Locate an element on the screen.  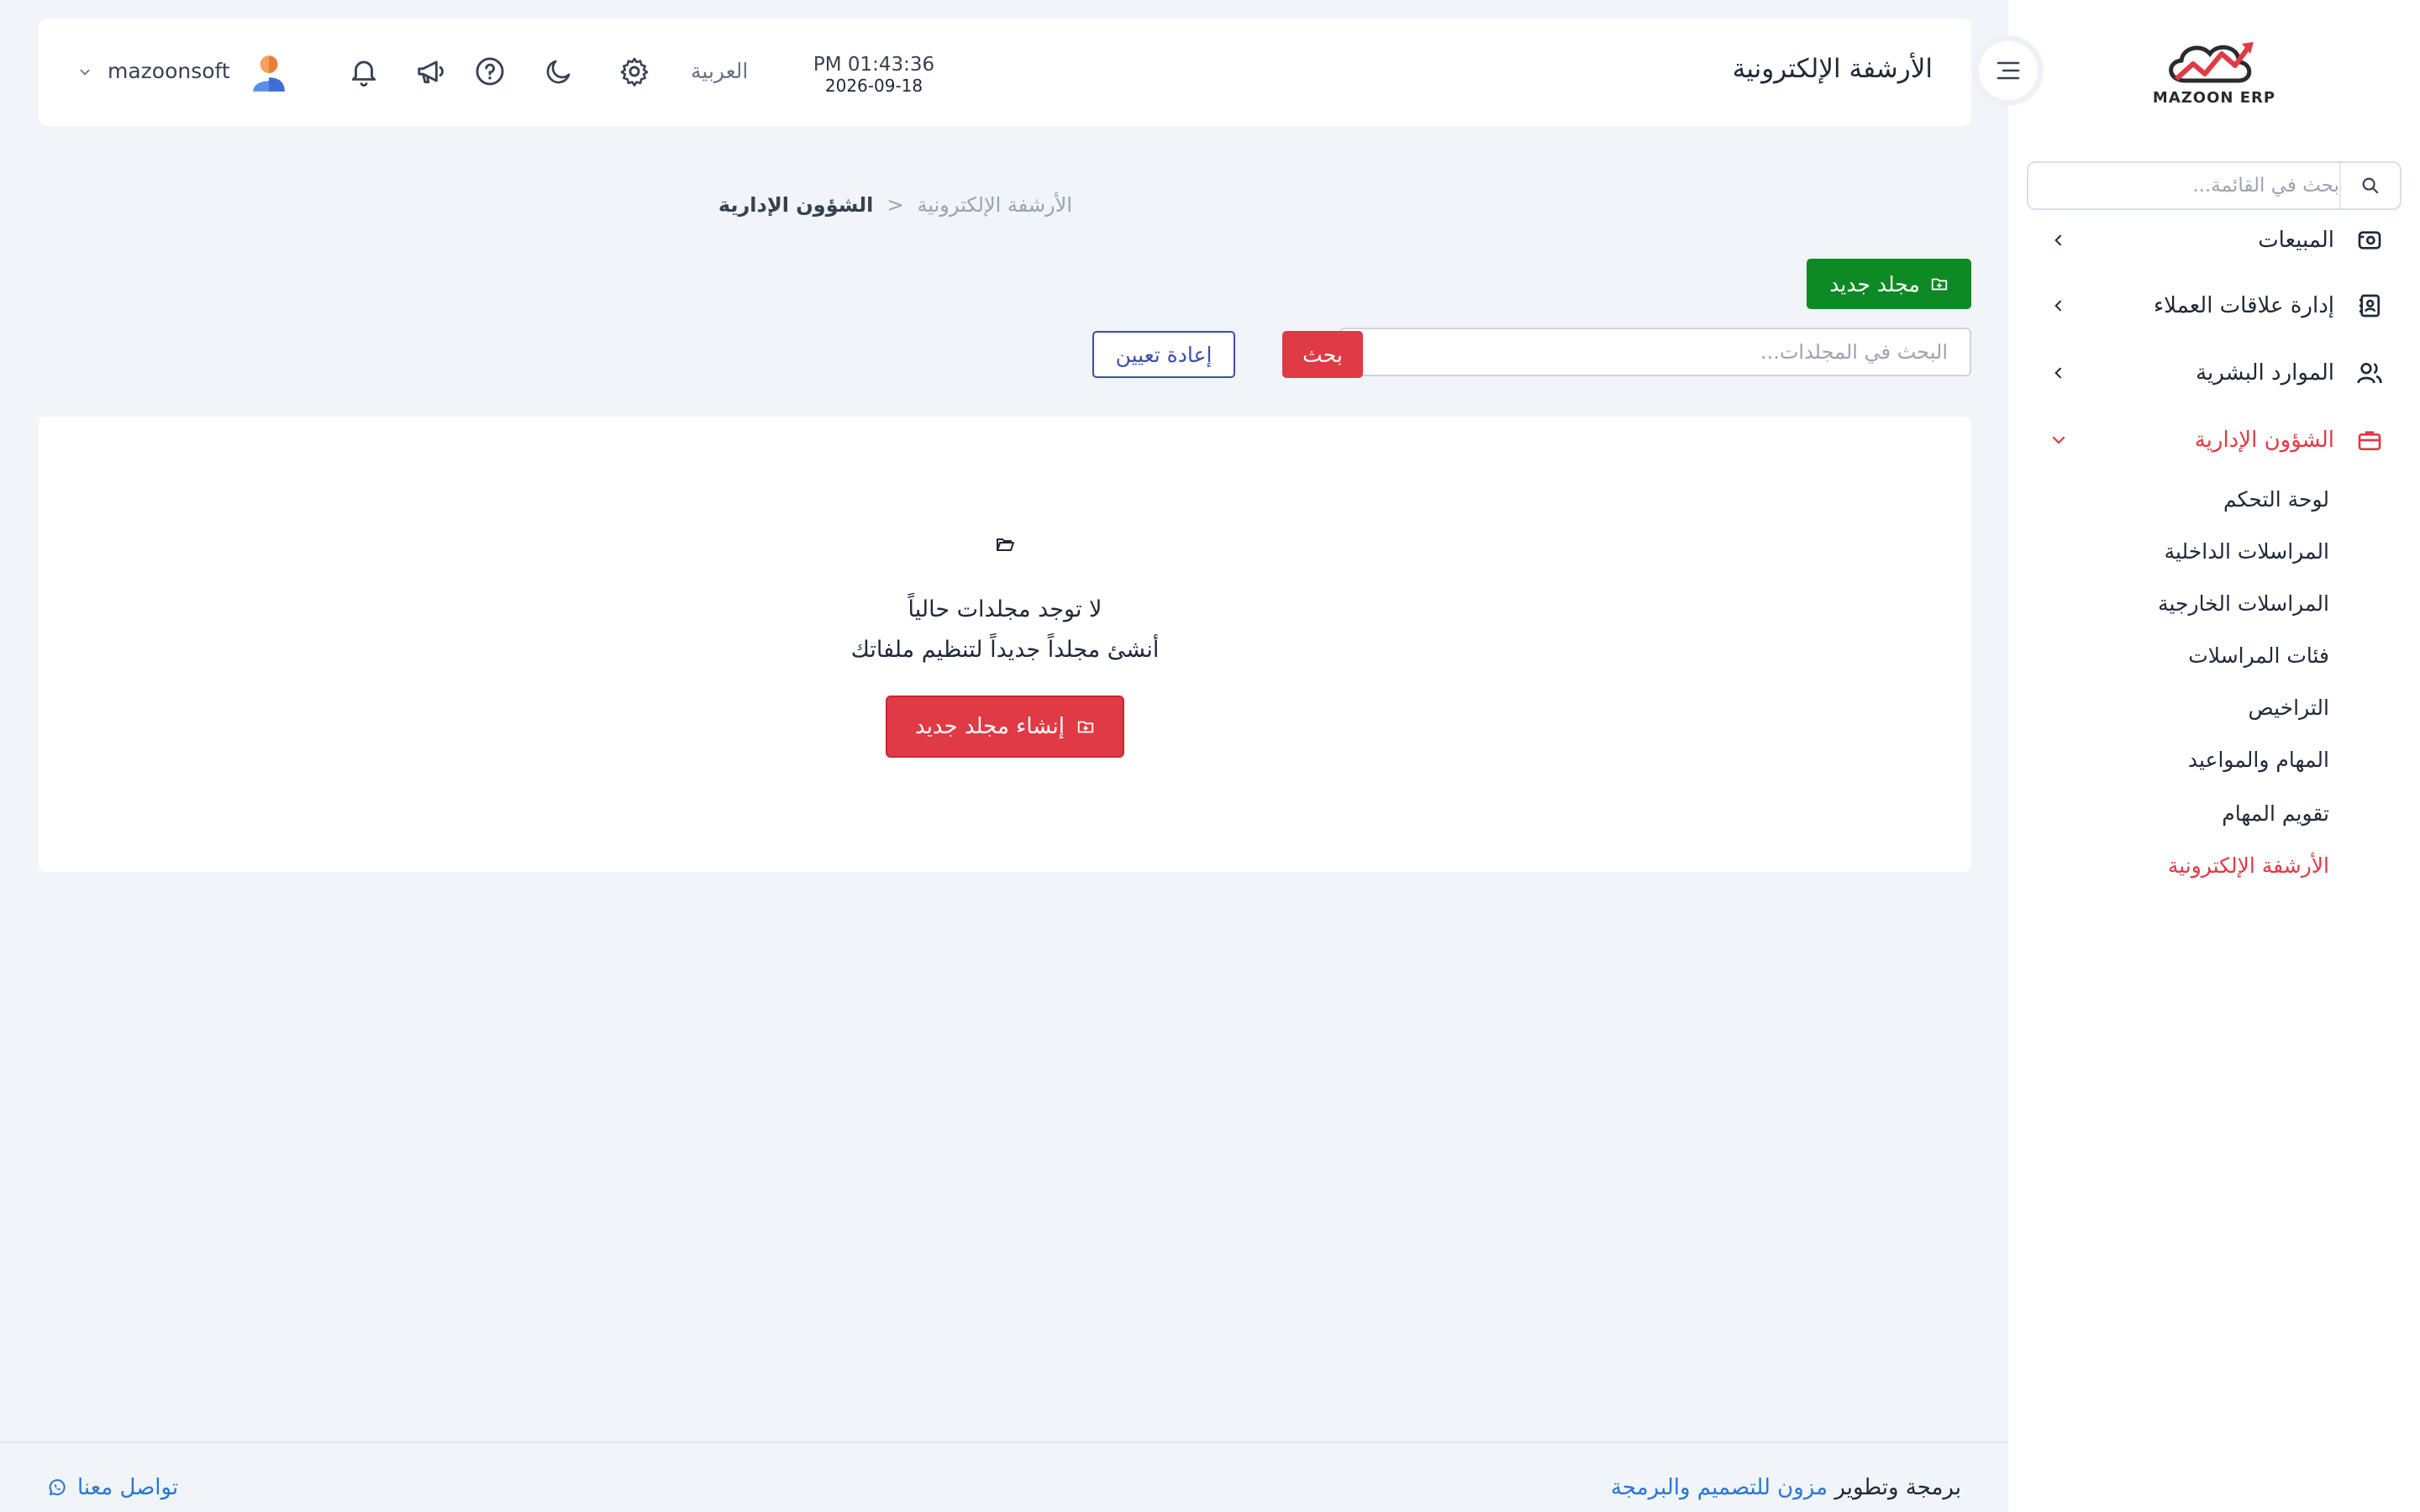
sidebar-subitem-task-calendar: تقويم المهام is located at coordinates (2275, 813).